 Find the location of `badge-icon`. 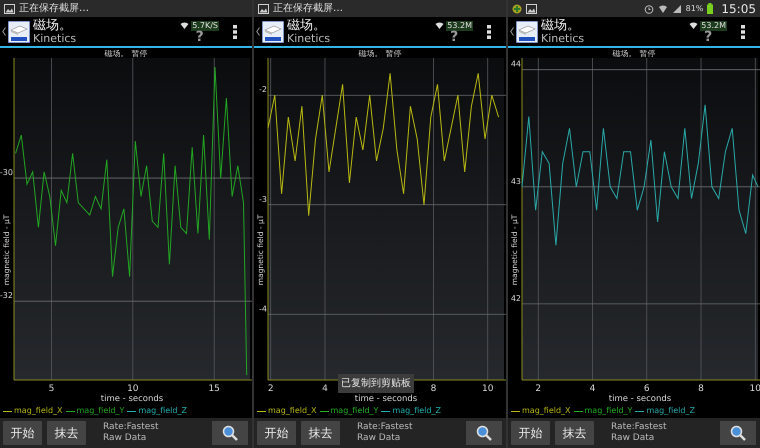

badge-icon is located at coordinates (517, 9).